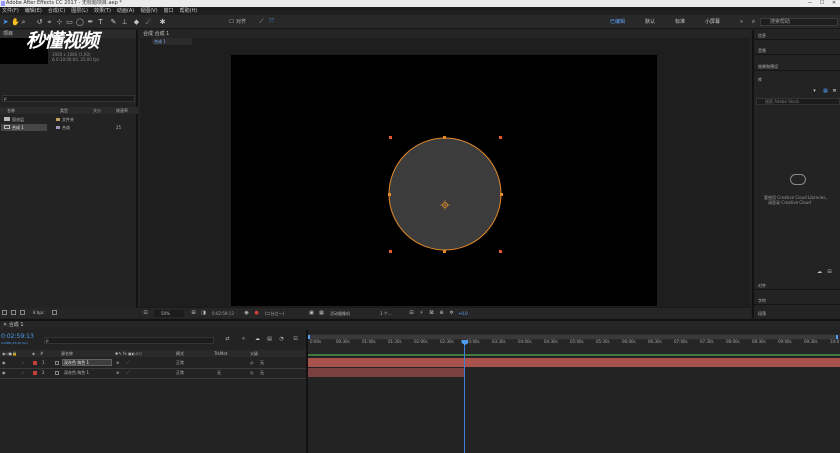  Describe the element at coordinates (68, 98) in the screenshot. I see `project-search-input: ρ` at that location.